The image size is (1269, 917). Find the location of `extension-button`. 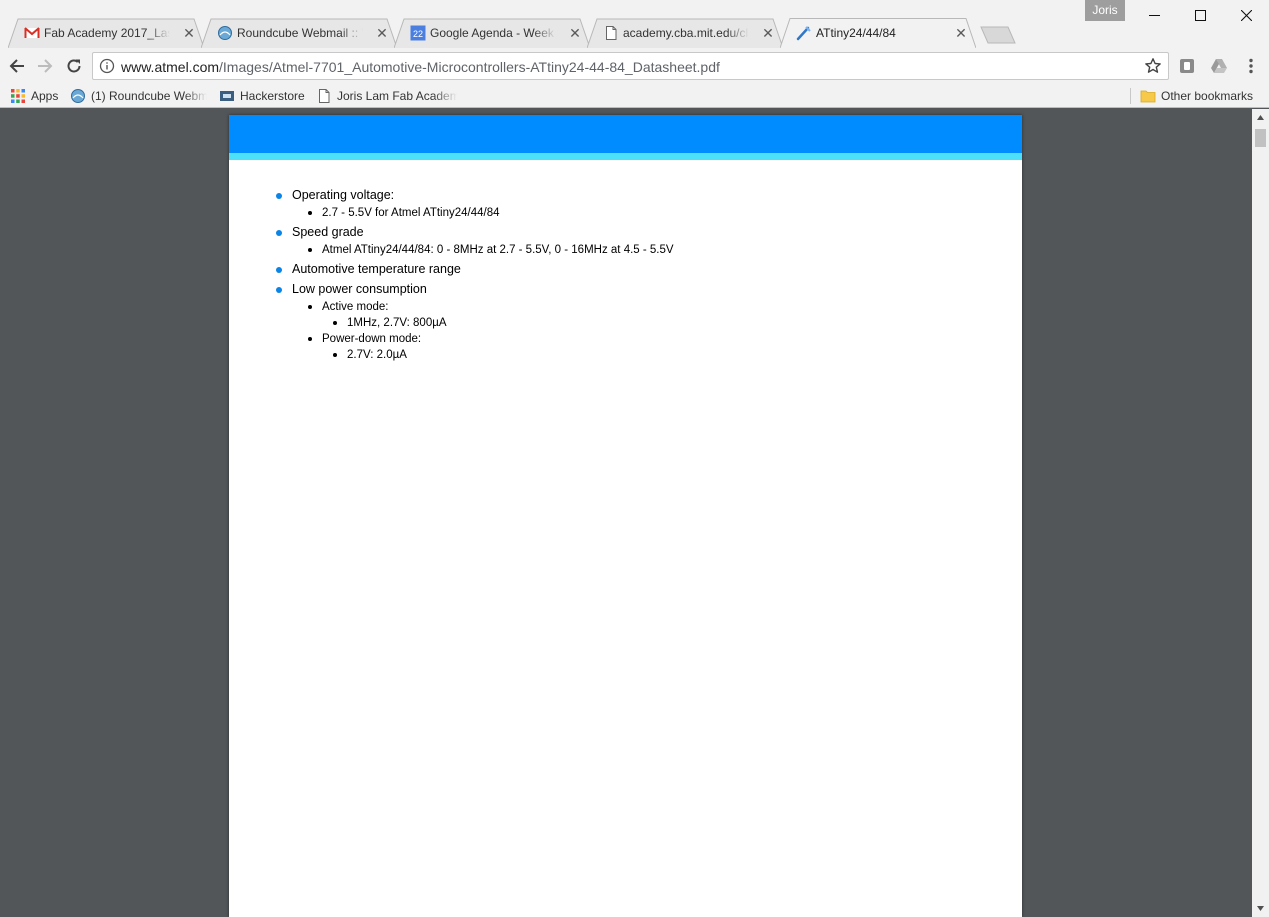

extension-button is located at coordinates (1187, 66).